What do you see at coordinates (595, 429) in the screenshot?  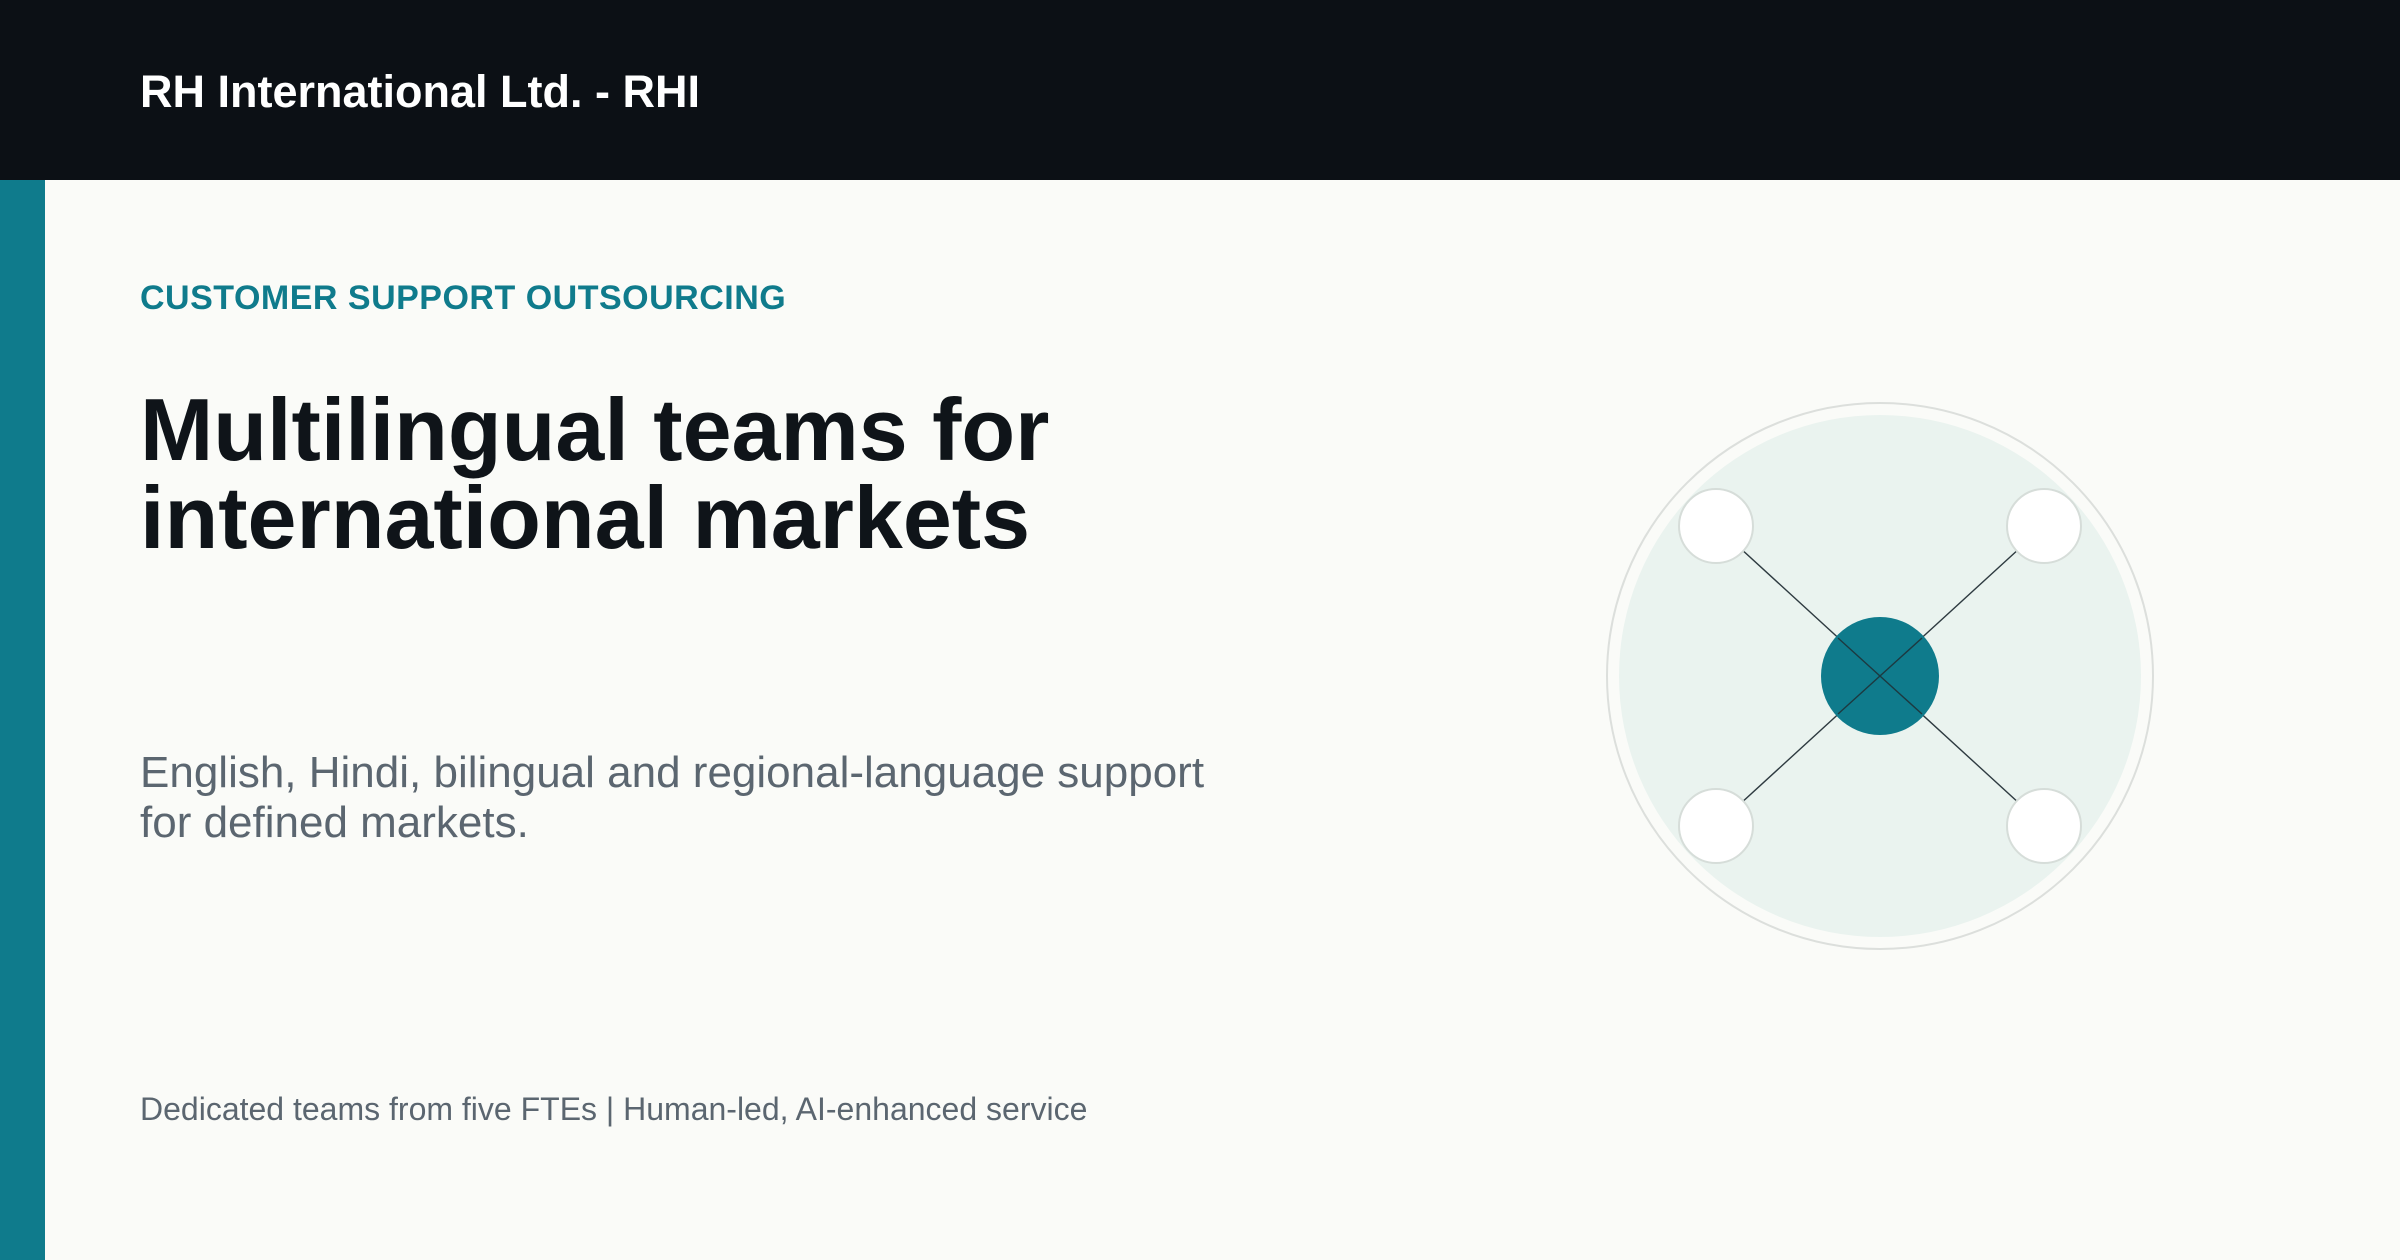 I see `page-title-line: Multilingual teams for` at bounding box center [595, 429].